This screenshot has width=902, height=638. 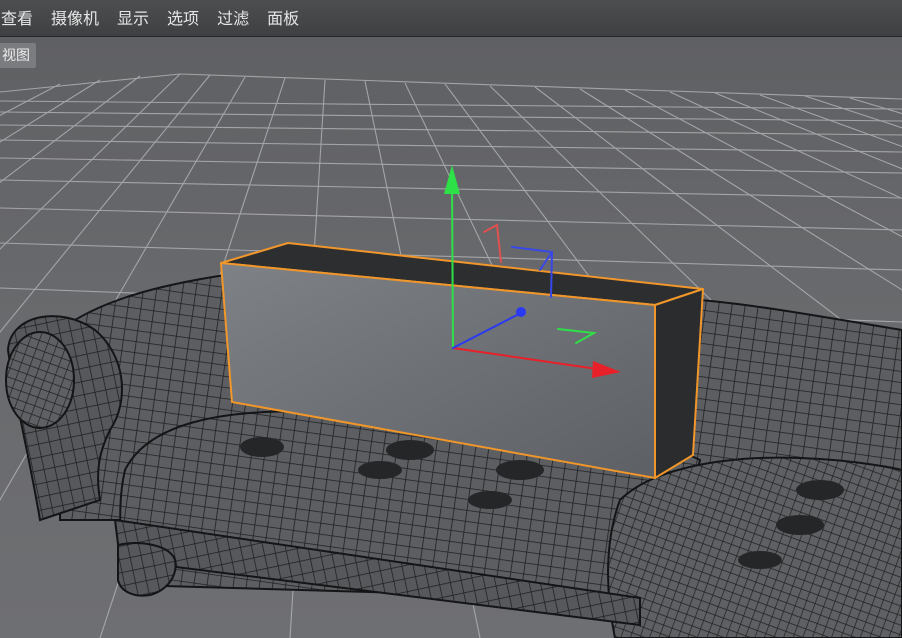 What do you see at coordinates (492, 243) in the screenshot?
I see `gizmo-red-plane` at bounding box center [492, 243].